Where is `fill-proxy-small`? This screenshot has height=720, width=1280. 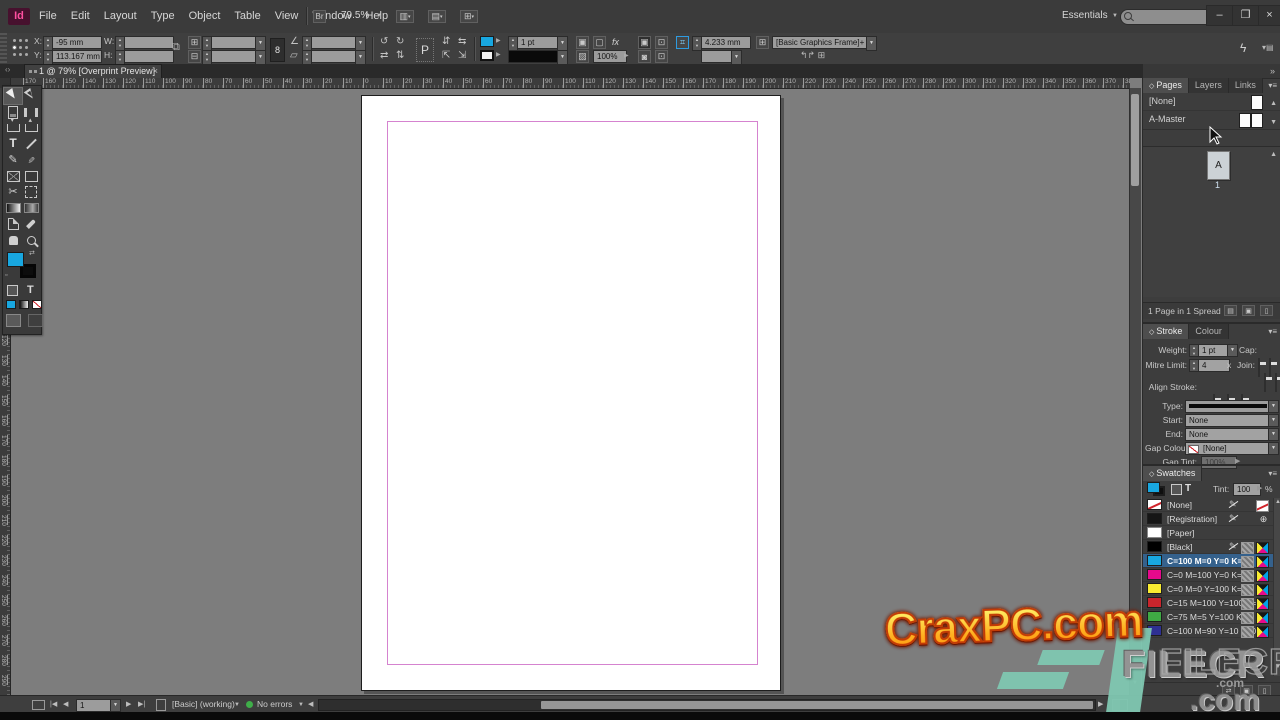
fill-proxy-small is located at coordinates (1153, 487).